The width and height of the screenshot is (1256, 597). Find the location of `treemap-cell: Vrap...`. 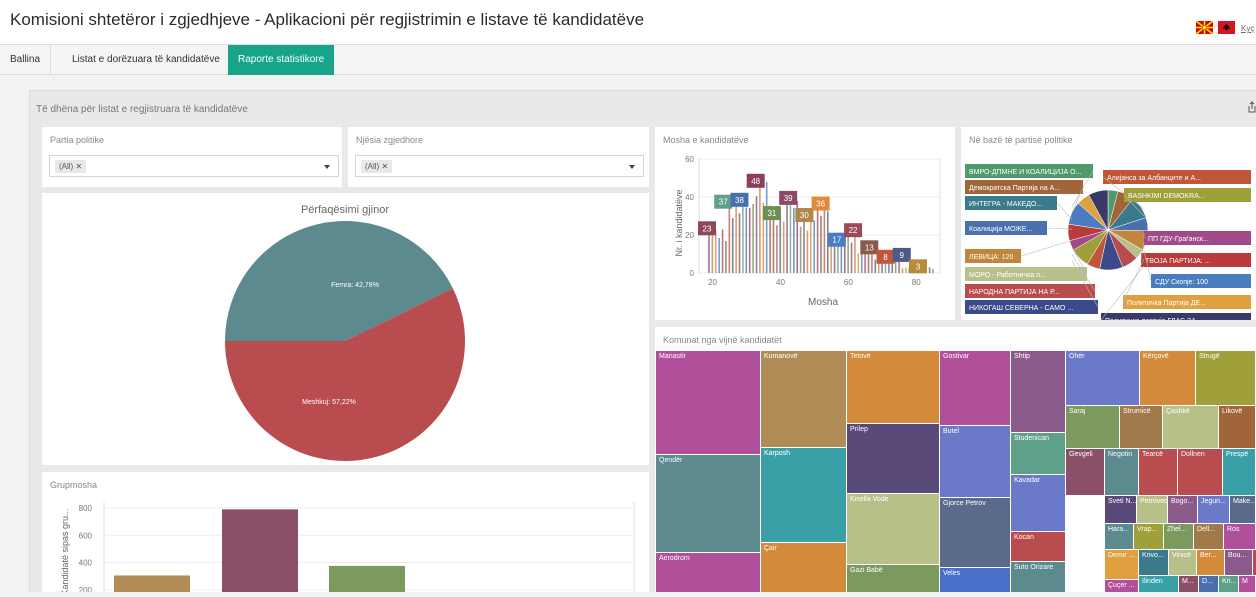

treemap-cell: Vrap... is located at coordinates (1149, 537).